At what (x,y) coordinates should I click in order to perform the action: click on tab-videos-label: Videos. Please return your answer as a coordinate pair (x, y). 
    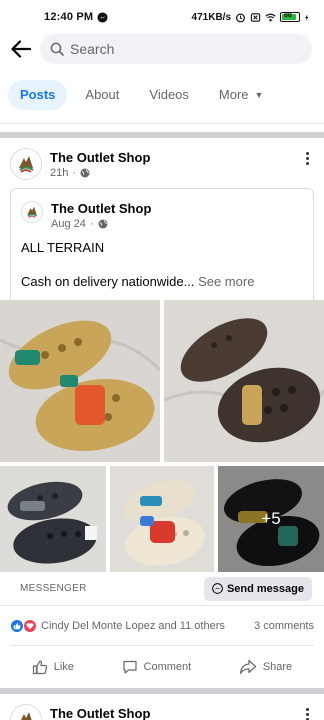
    Looking at the image, I should click on (169, 94).